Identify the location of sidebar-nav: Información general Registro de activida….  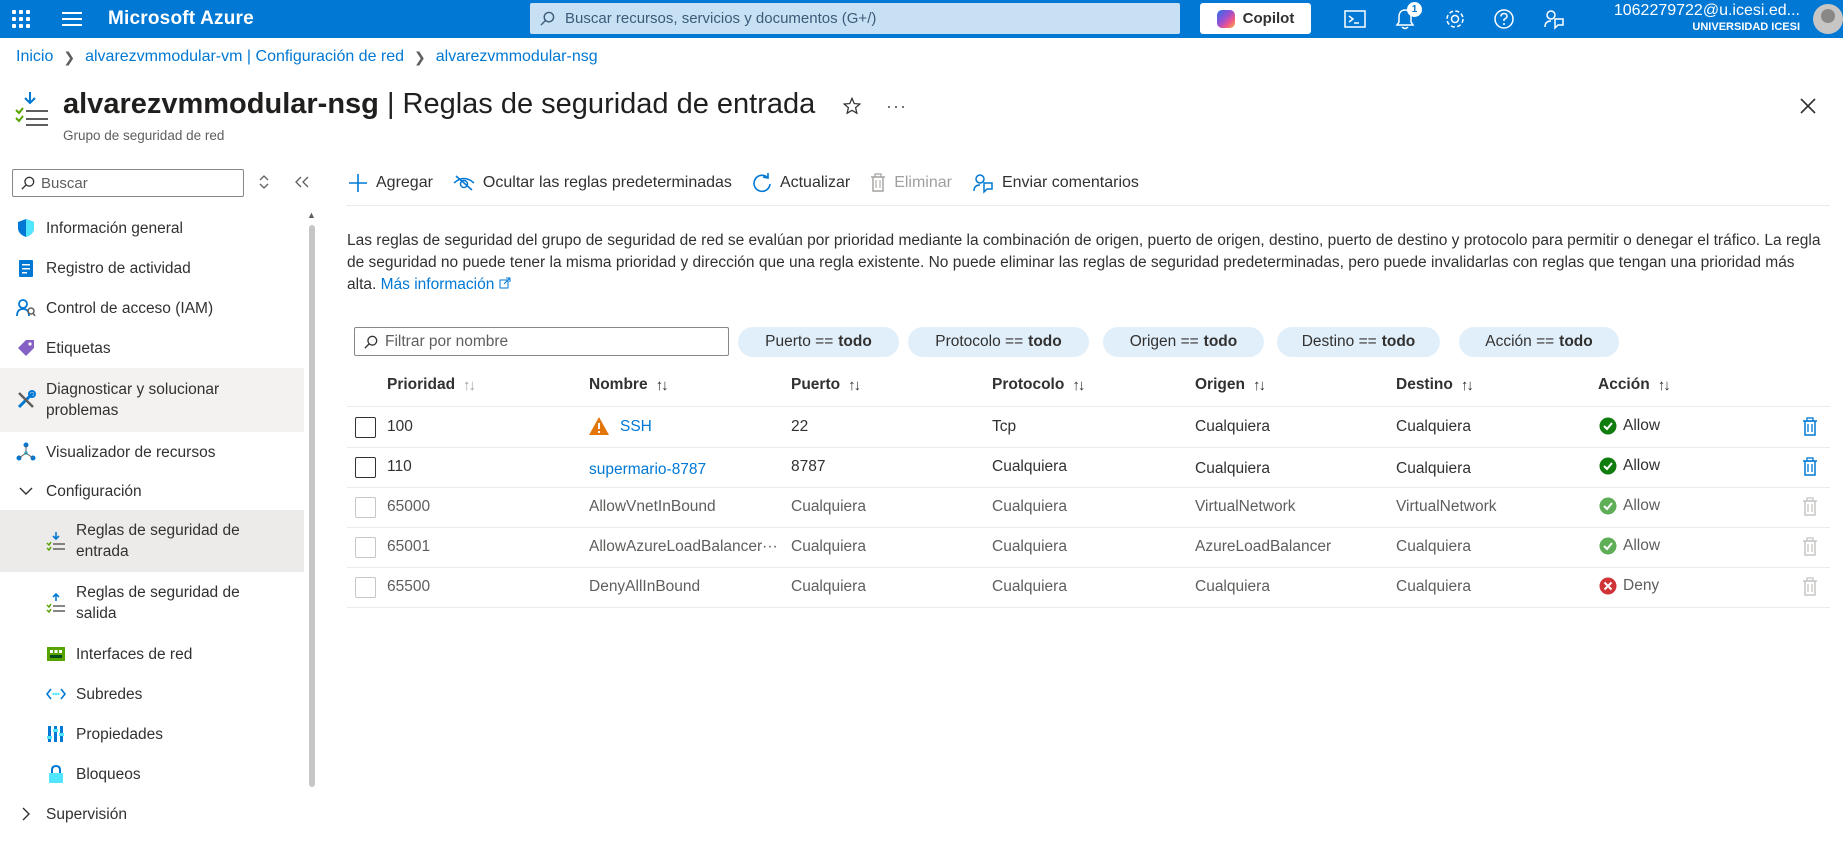
(152, 521).